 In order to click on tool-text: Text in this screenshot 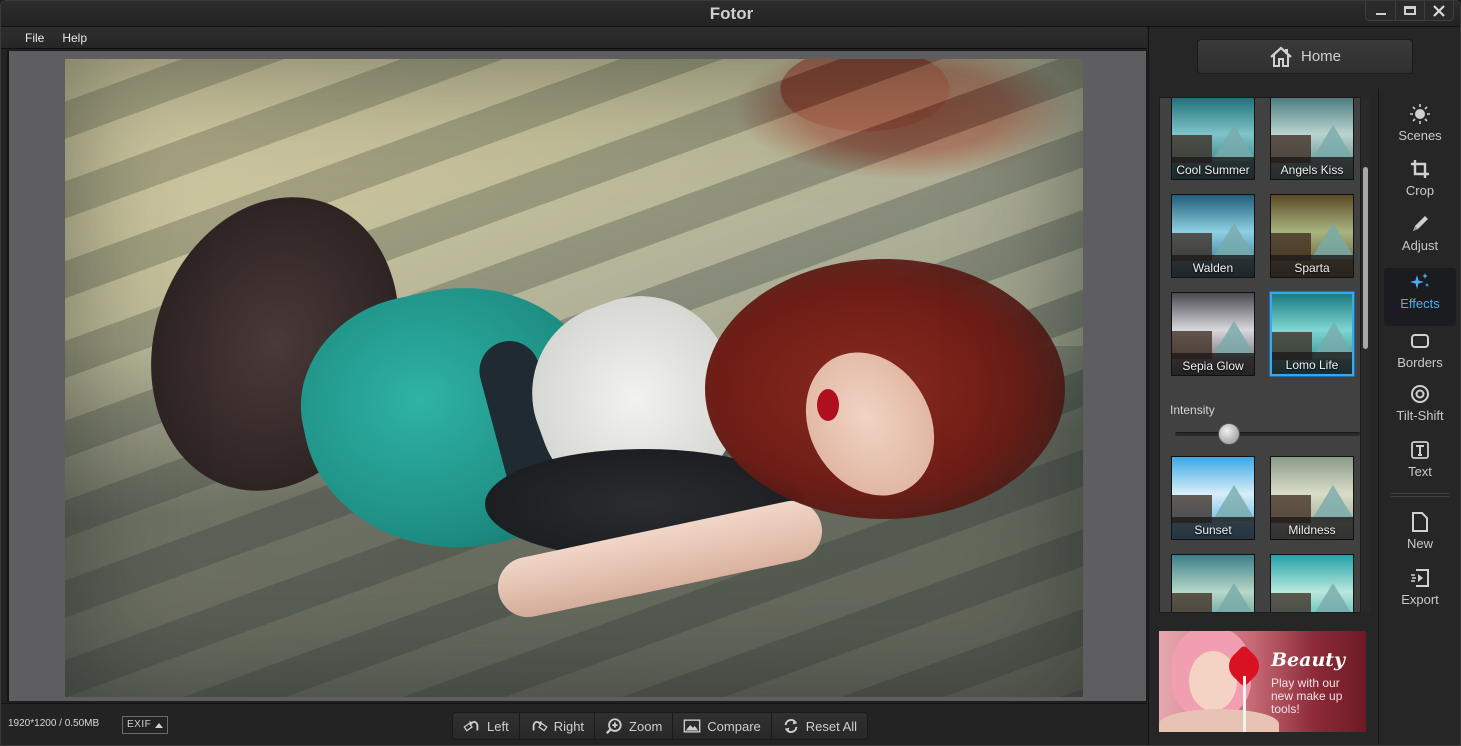, I will do `click(1420, 465)`.